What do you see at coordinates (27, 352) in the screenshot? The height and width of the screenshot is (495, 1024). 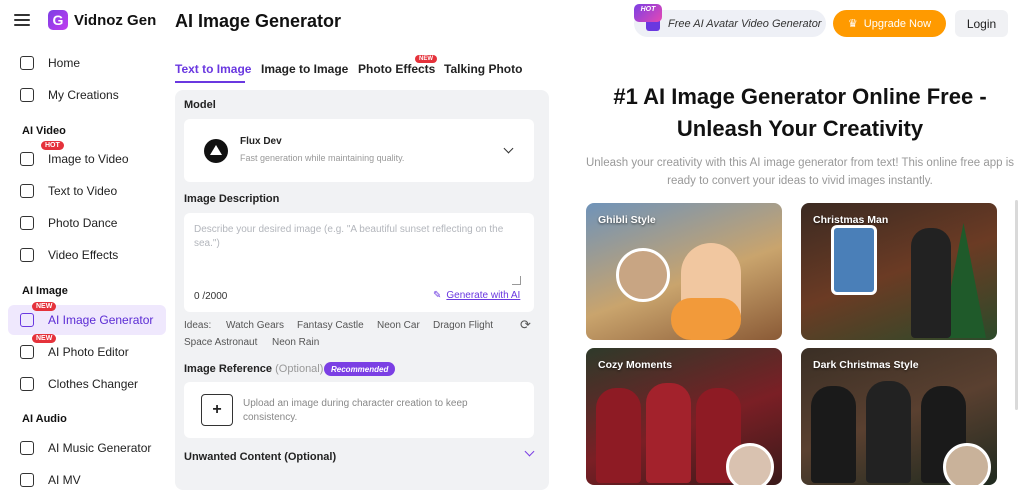 I see `photo-editor-icon` at bounding box center [27, 352].